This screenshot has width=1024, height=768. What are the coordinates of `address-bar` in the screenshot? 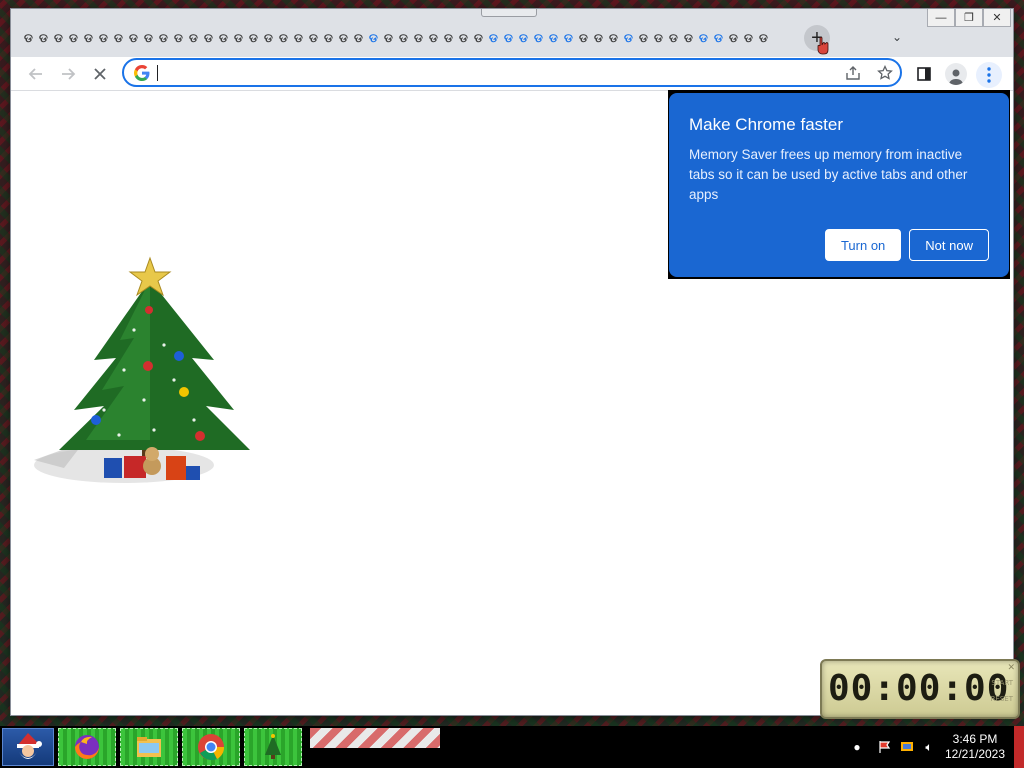 It's located at (512, 72).